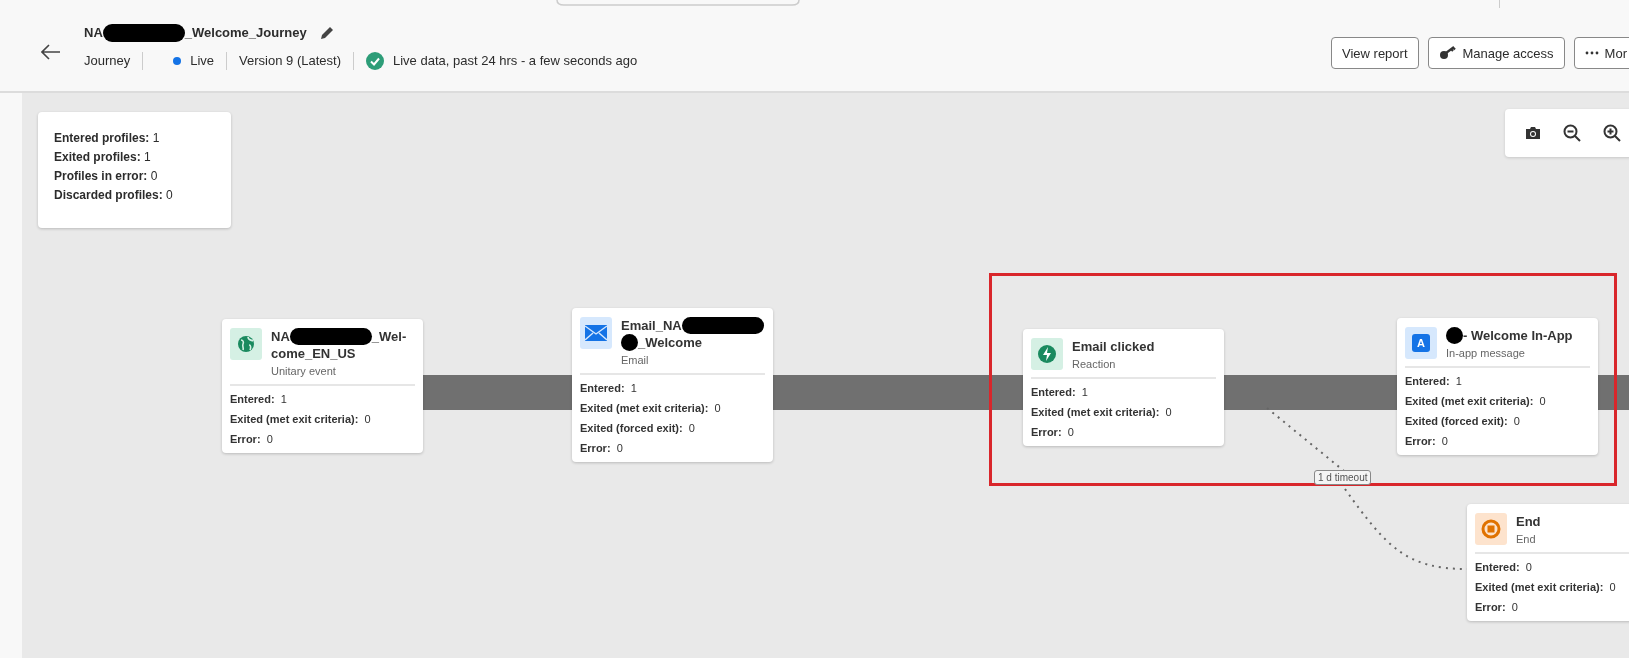 This screenshot has width=1629, height=658. What do you see at coordinates (1572, 133) in the screenshot?
I see `zoom-out-icon` at bounding box center [1572, 133].